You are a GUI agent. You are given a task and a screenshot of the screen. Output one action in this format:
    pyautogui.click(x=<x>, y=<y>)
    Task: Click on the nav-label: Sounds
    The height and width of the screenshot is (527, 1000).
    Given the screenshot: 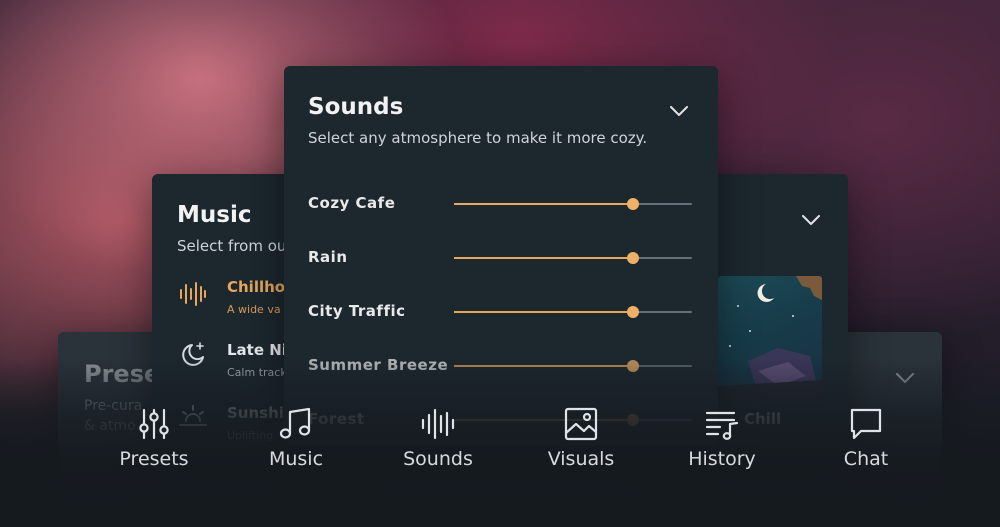 What is the action you would take?
    pyautogui.click(x=438, y=459)
    